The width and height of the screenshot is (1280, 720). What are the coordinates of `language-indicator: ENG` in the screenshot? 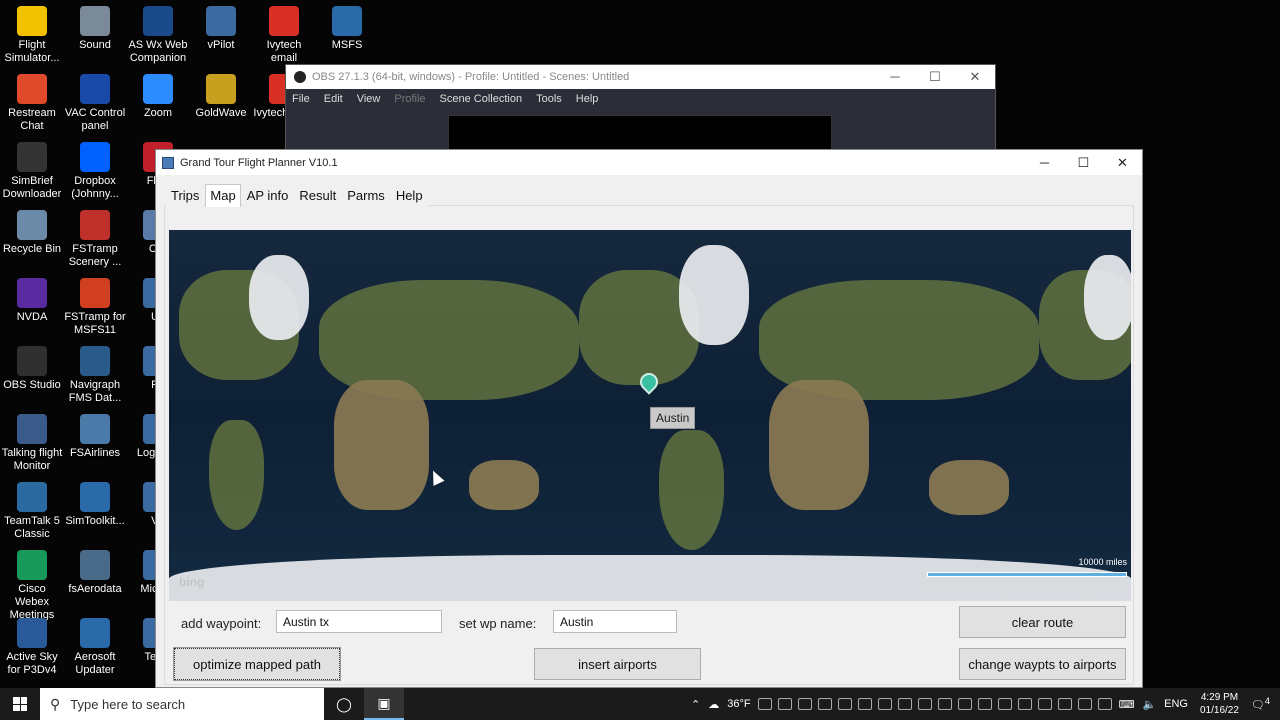 It's located at (1176, 704).